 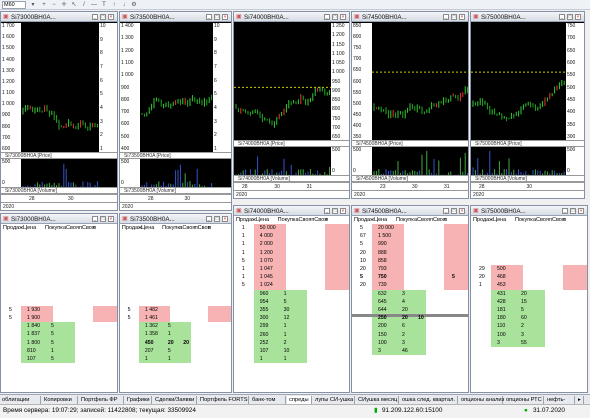 I want to click on bid-row: 150 2, so click(x=410, y=335).